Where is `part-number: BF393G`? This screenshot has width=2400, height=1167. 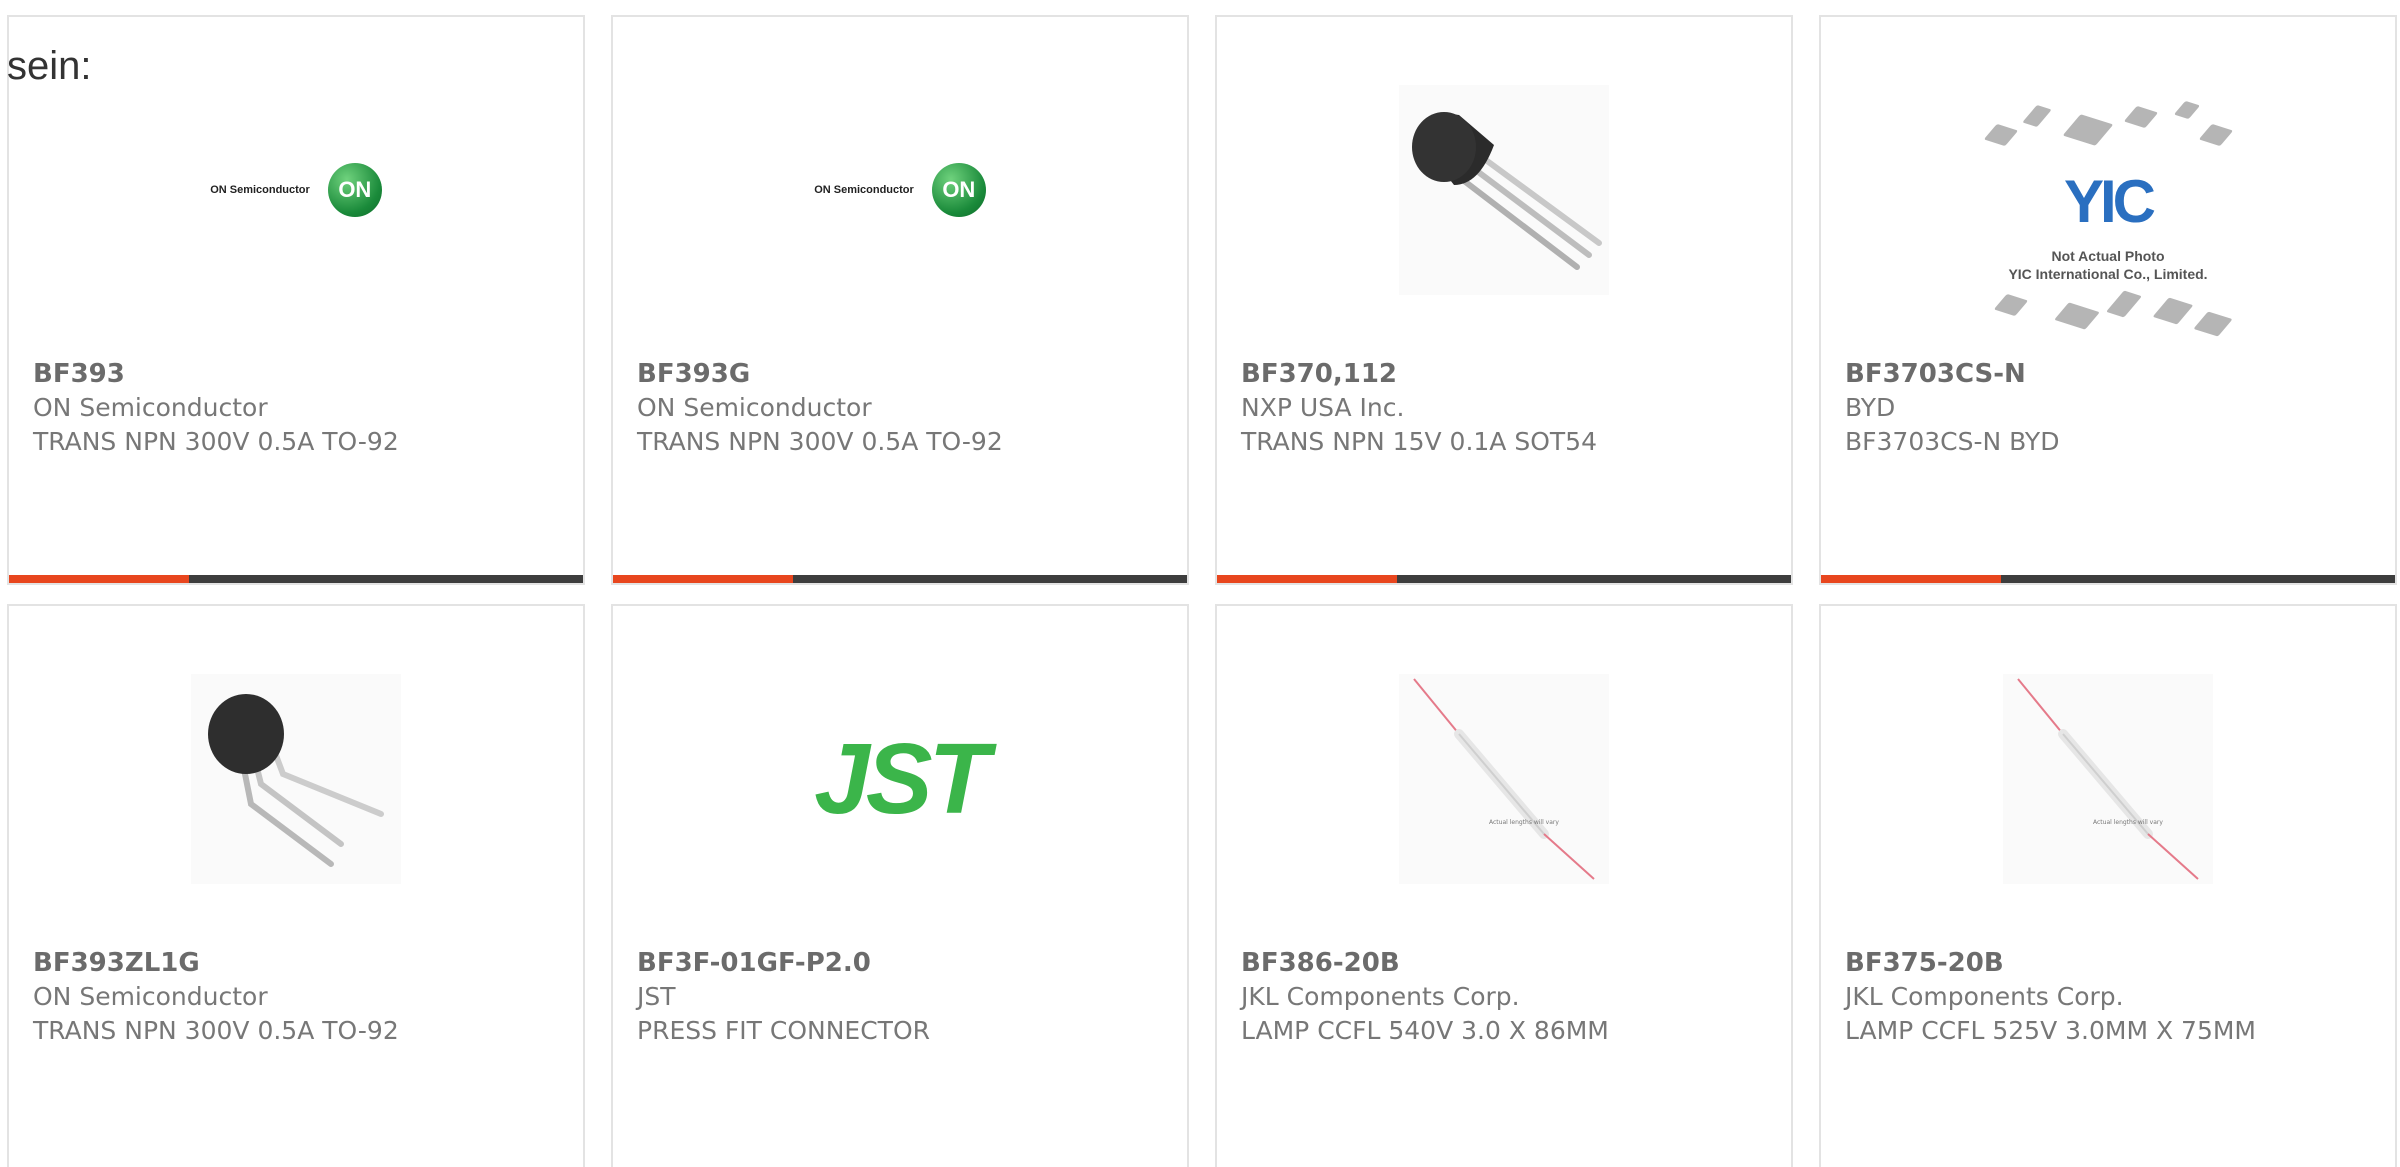
part-number: BF393G is located at coordinates (907, 374).